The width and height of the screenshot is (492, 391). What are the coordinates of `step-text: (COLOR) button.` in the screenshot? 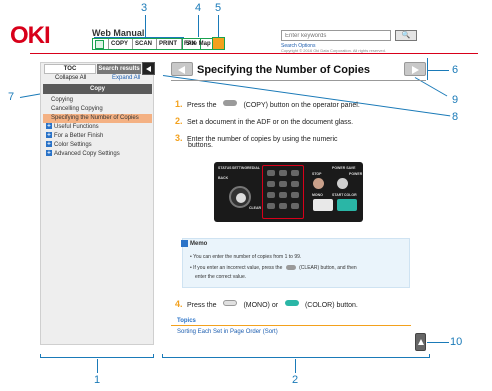 It's located at (331, 305).